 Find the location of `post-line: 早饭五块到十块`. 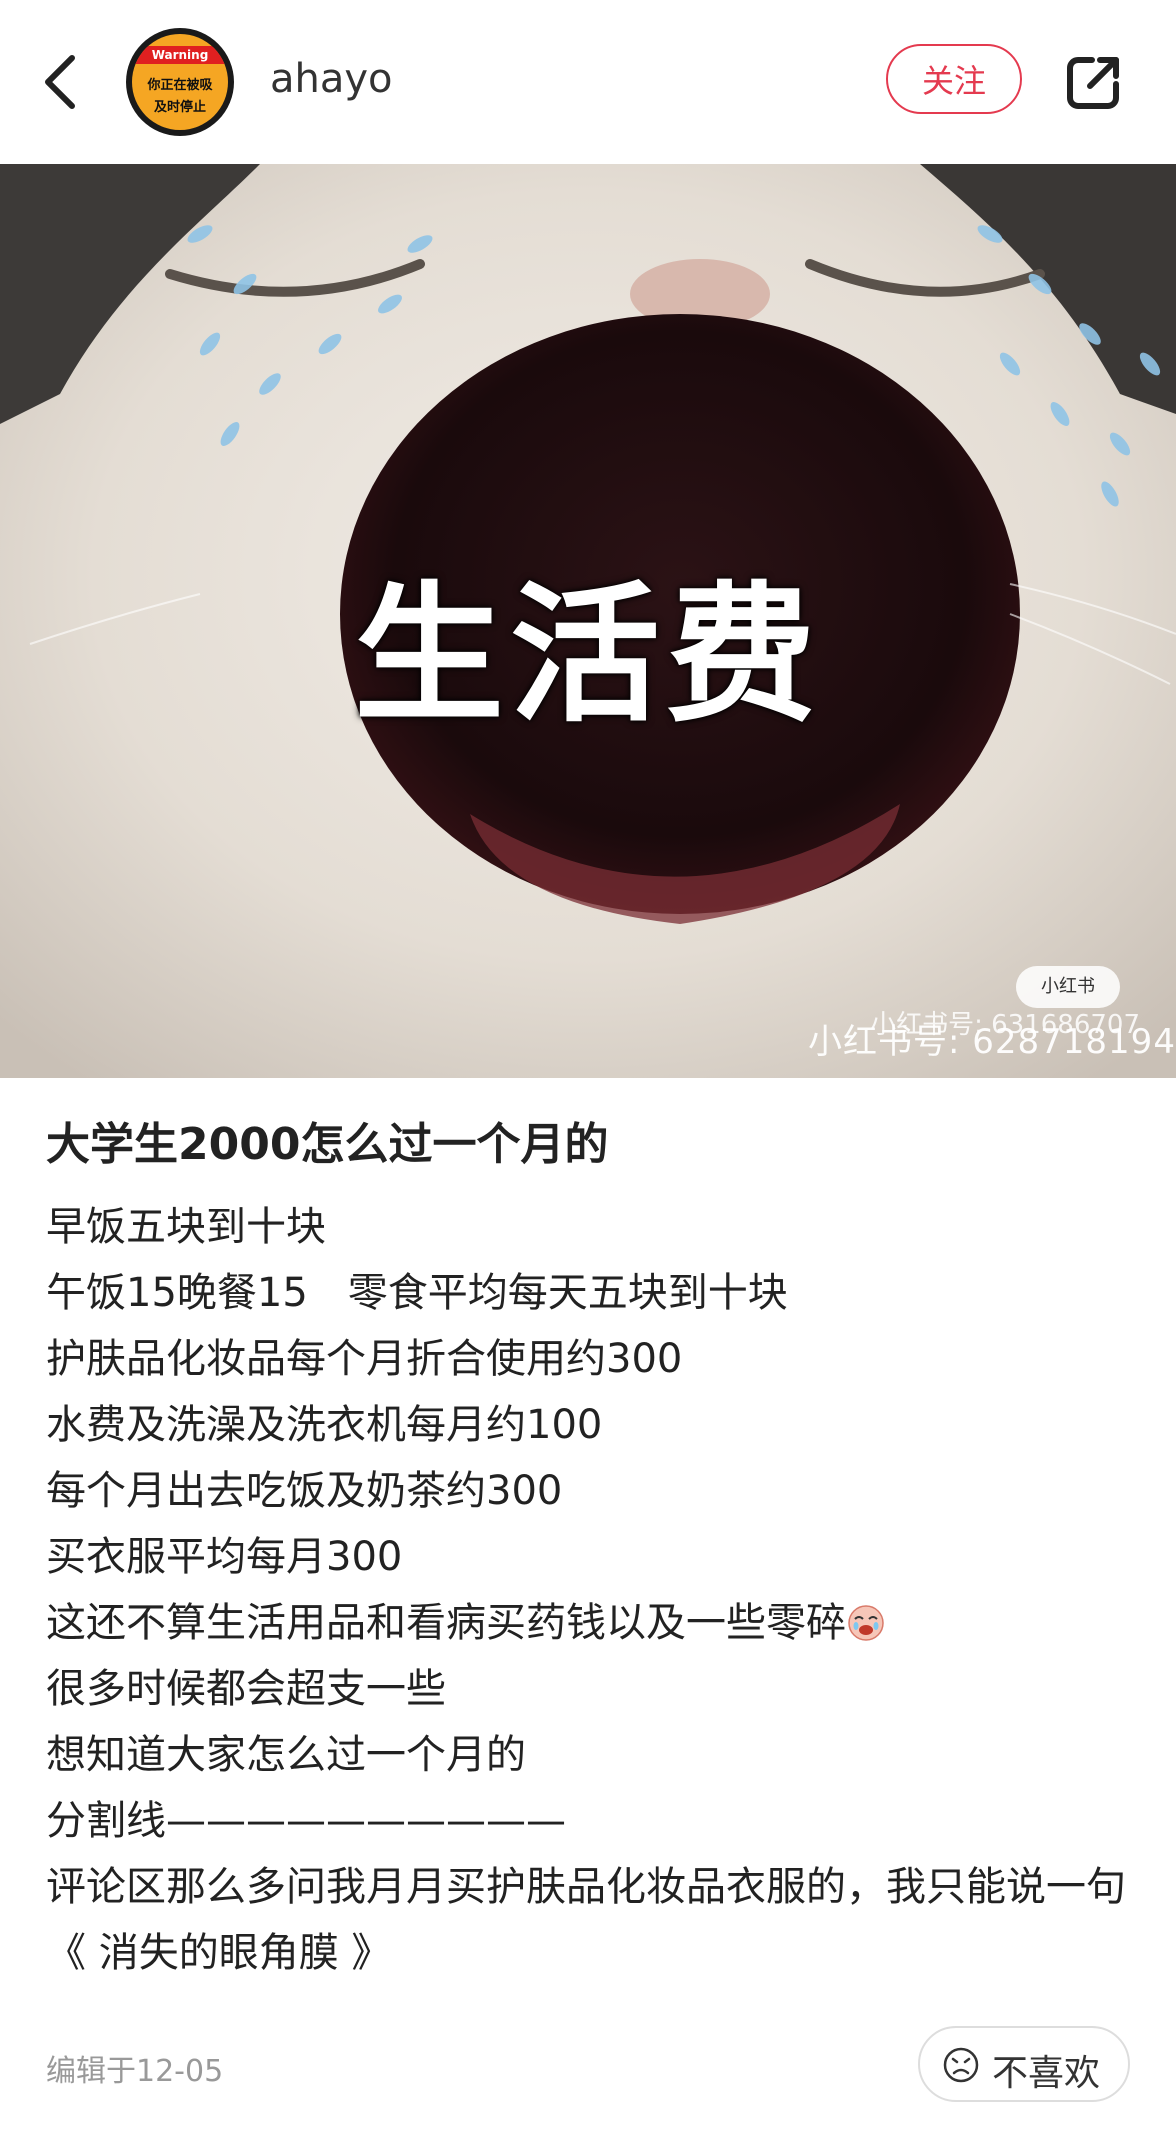

post-line: 早饭五块到十块 is located at coordinates (186, 1227).